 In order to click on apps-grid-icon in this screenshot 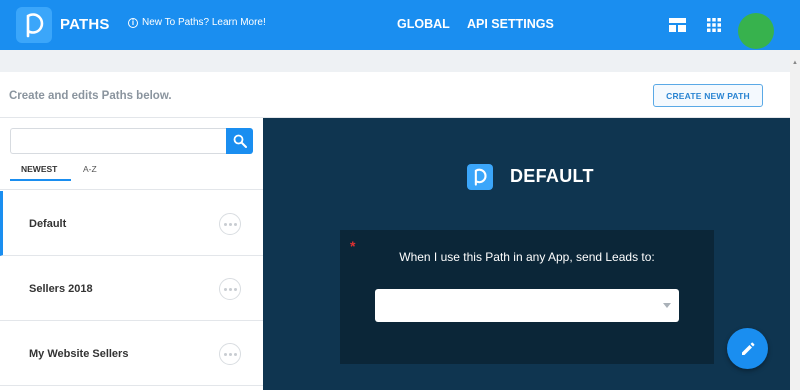, I will do `click(714, 27)`.